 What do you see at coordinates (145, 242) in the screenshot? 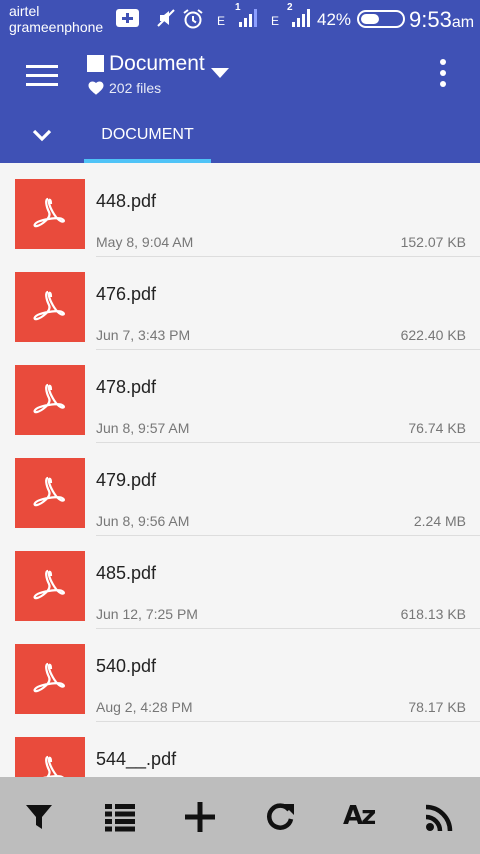
I see `file-date: May 8, 9:04 AM` at bounding box center [145, 242].